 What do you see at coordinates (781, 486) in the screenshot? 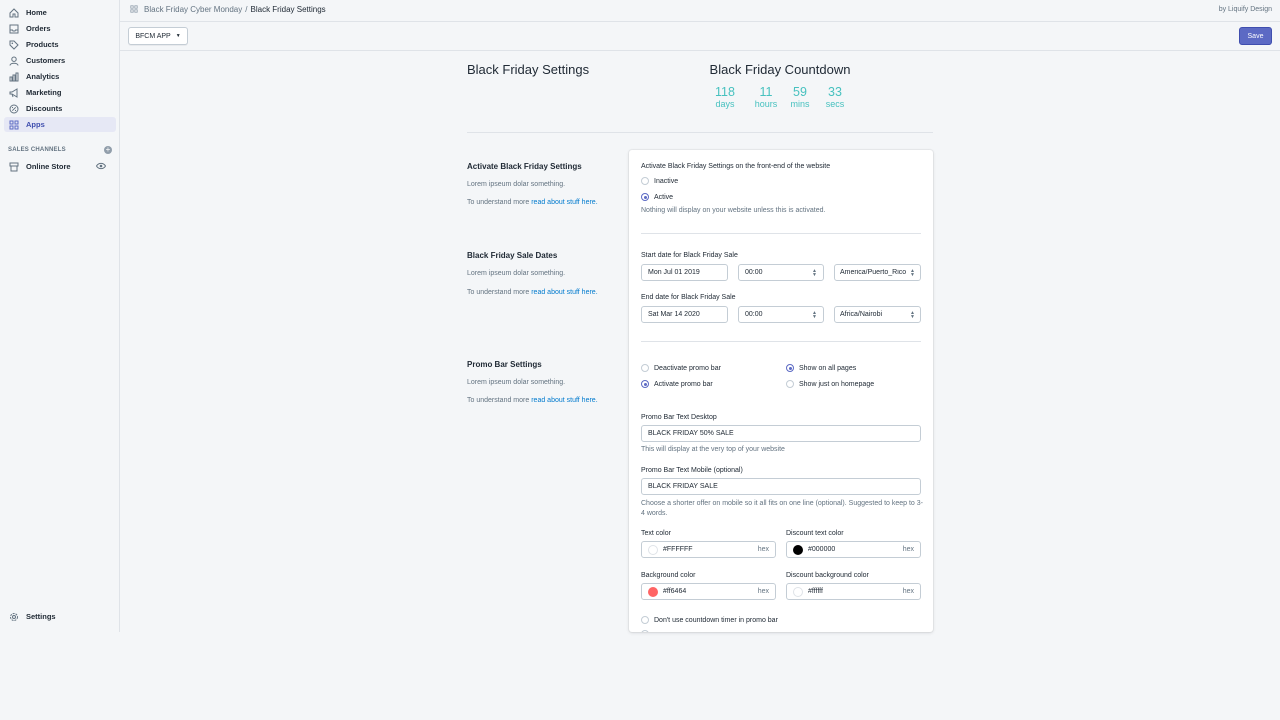
I see `mobile-text-input: BLACK FRIDAY SALE` at bounding box center [781, 486].